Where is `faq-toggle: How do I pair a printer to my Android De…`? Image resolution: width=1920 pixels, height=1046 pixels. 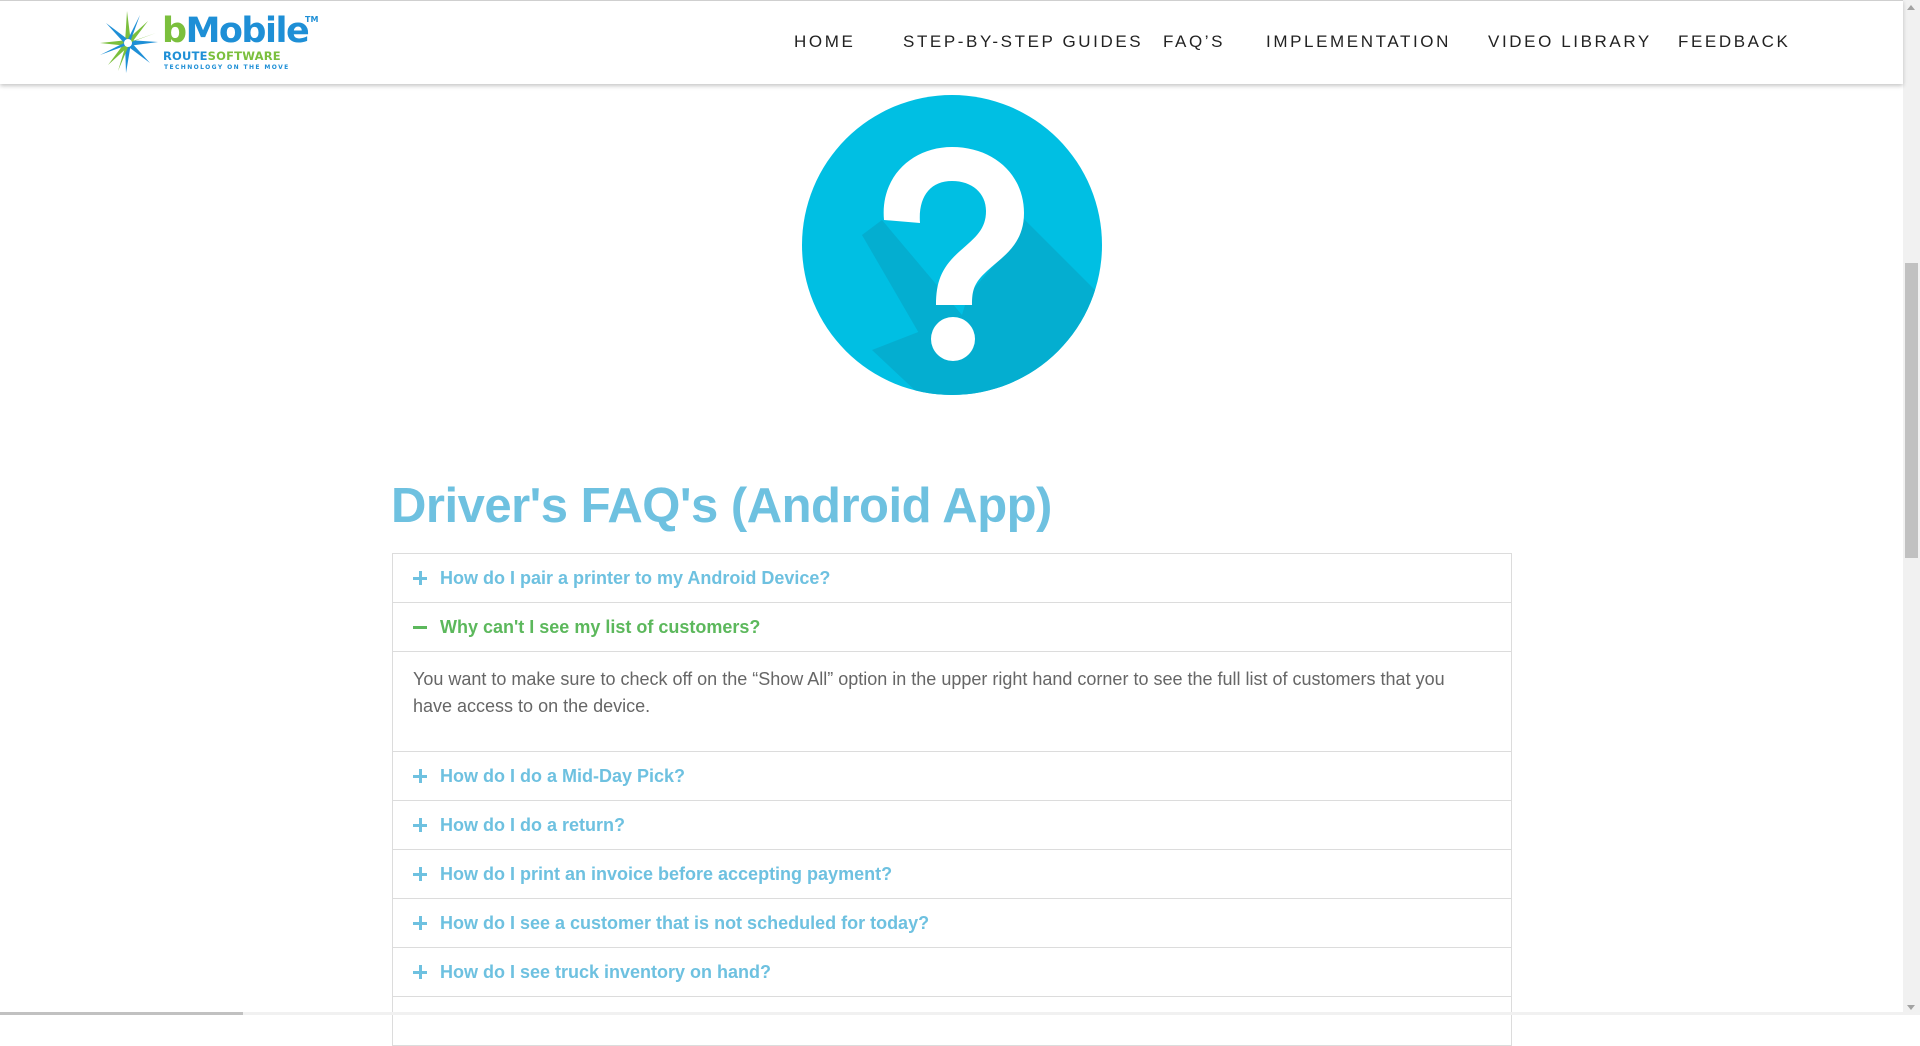 faq-toggle: How do I pair a printer to my Android De… is located at coordinates (952, 578).